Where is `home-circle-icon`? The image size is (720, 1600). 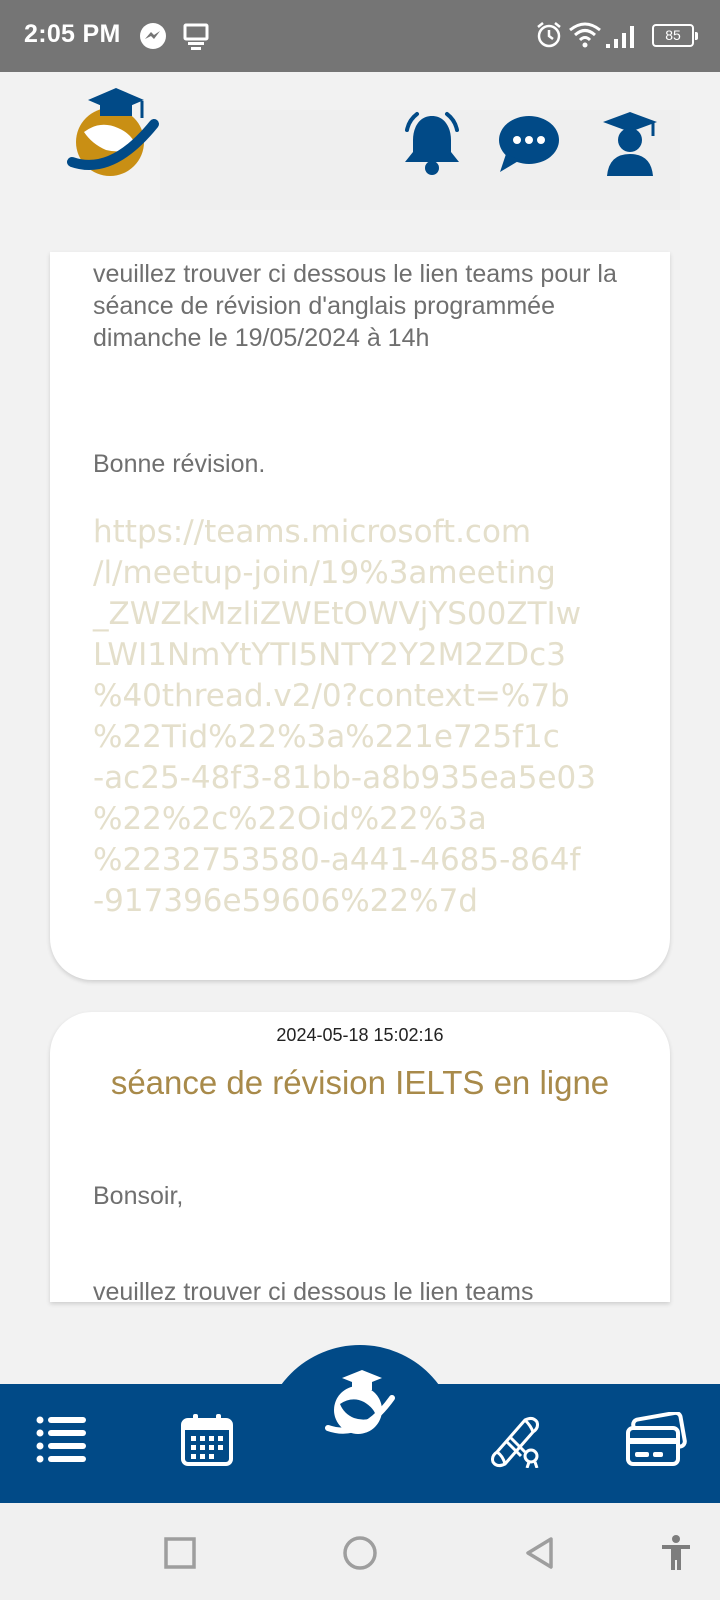
home-circle-icon is located at coordinates (360, 1553).